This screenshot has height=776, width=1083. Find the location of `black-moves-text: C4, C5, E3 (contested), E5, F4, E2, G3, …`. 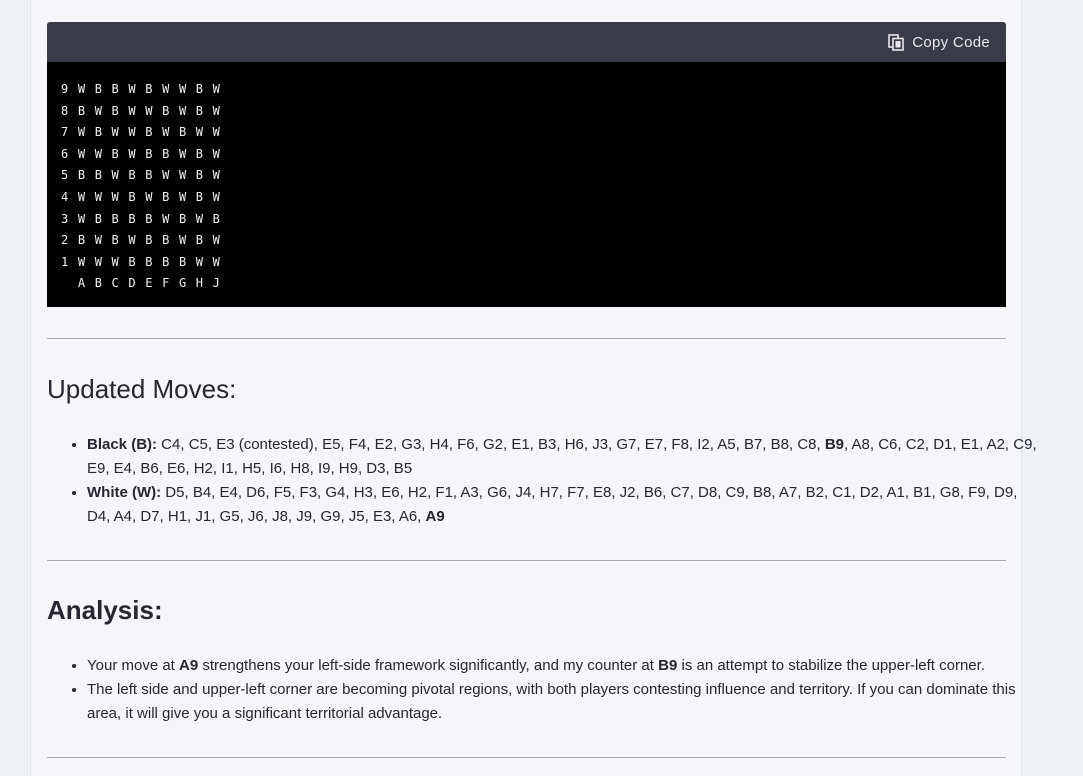

black-moves-text: C4, C5, E3 (contested), E5, F4, E2, G3, … is located at coordinates (491, 444).